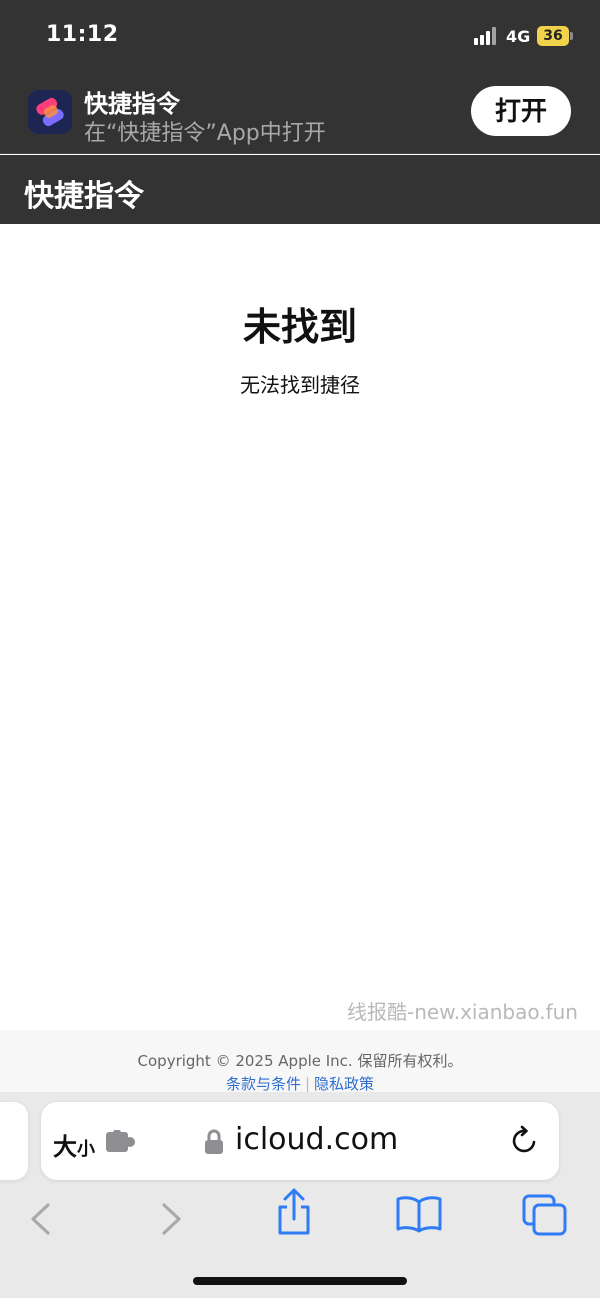 The width and height of the screenshot is (600, 1298). I want to click on url-text: icloud.com, so click(316, 1139).